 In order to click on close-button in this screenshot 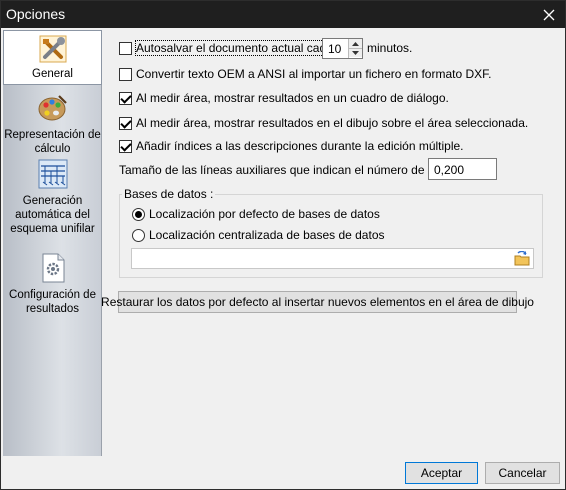, I will do `click(549, 14)`.